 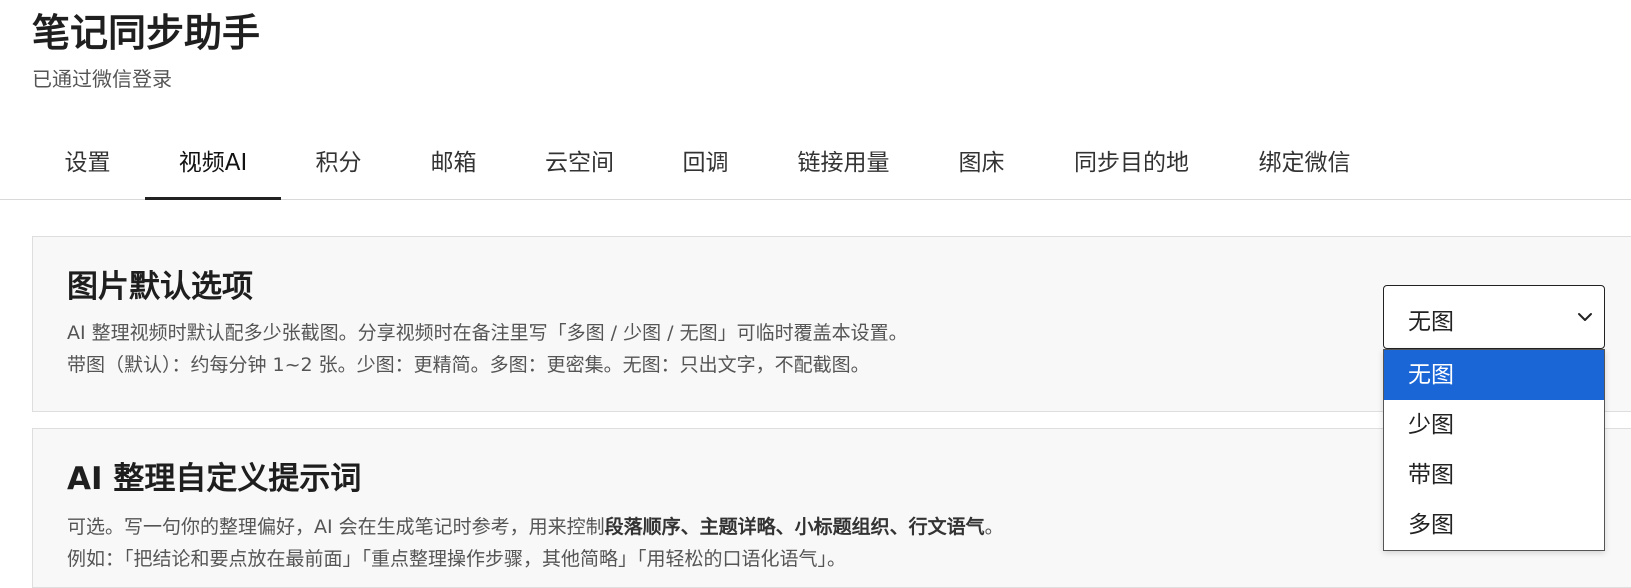 What do you see at coordinates (336, 527) in the screenshot?
I see `desc-prefix: 可选。写一句你的整理偏好，AI 会在生成笔记时参考，用来控制` at bounding box center [336, 527].